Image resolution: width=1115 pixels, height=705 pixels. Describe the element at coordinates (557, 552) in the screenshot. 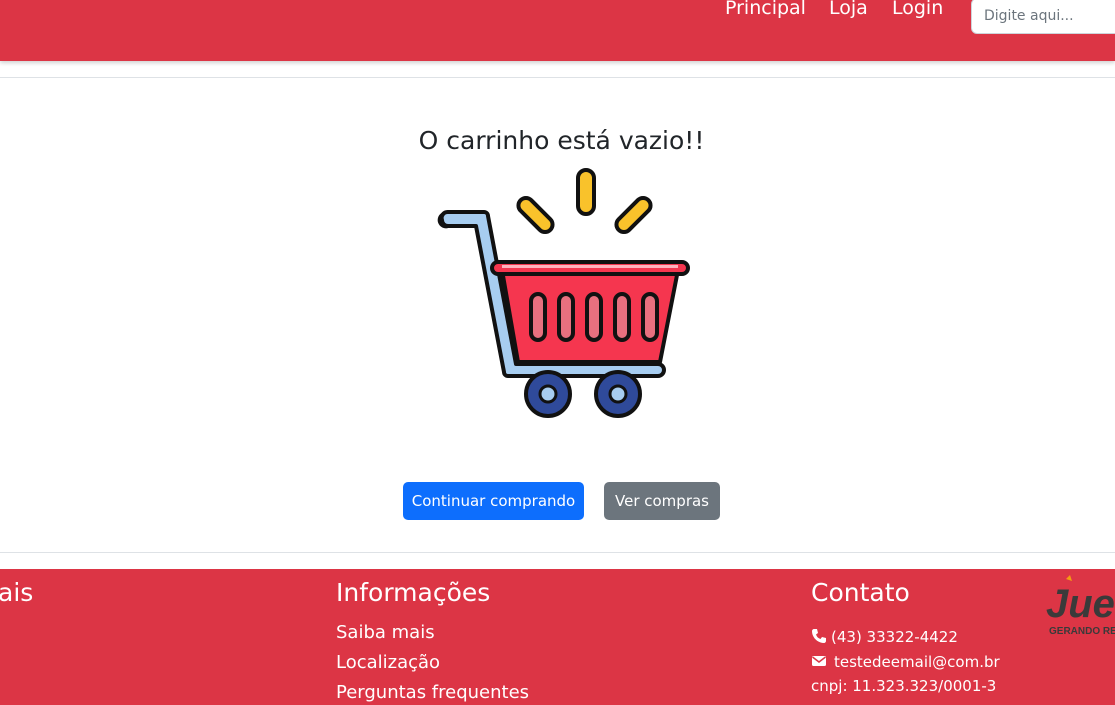

I see `bottom-divider` at that location.